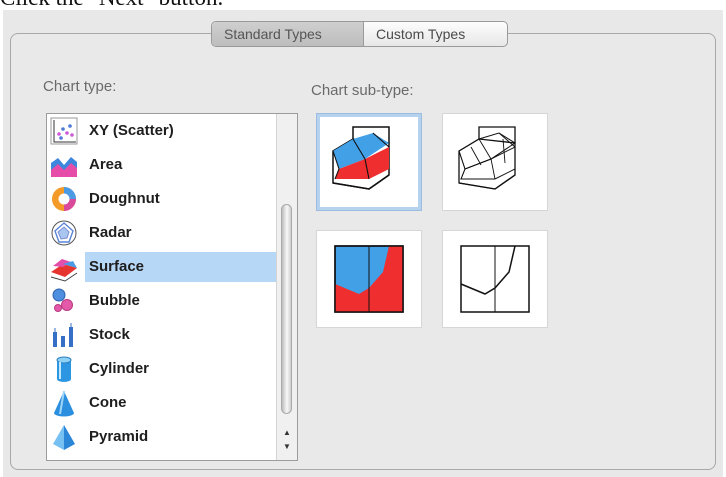 This screenshot has width=726, height=477. What do you see at coordinates (64, 267) in the screenshot?
I see `surface-chart-icon` at bounding box center [64, 267].